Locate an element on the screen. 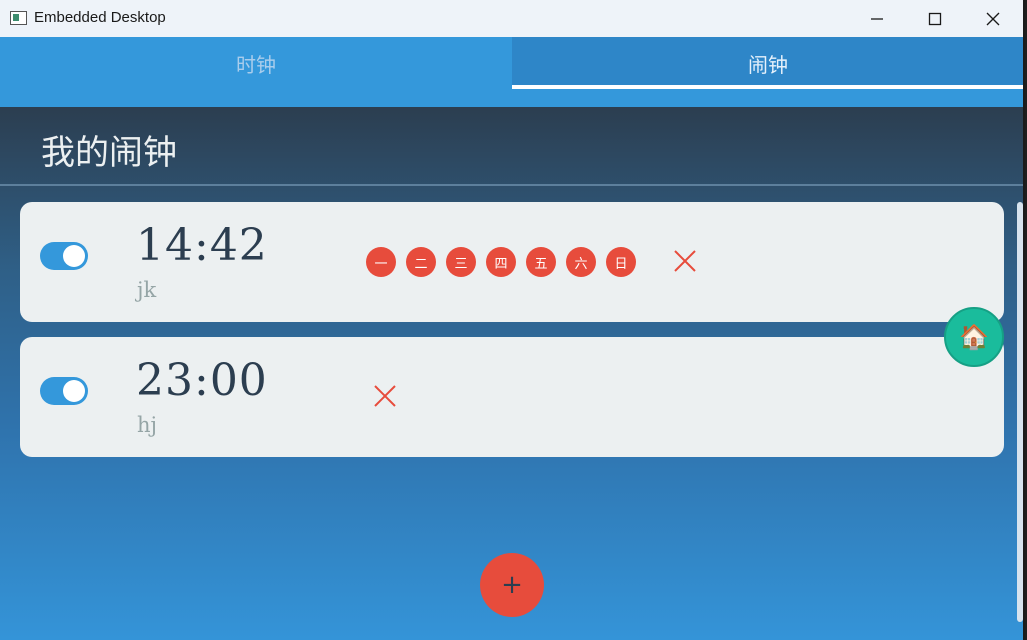 This screenshot has width=1027, height=640. app-icon is located at coordinates (18, 18).